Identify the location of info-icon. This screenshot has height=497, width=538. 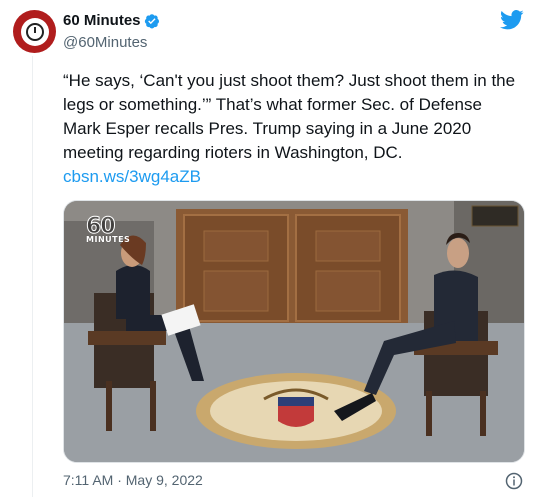
(514, 481).